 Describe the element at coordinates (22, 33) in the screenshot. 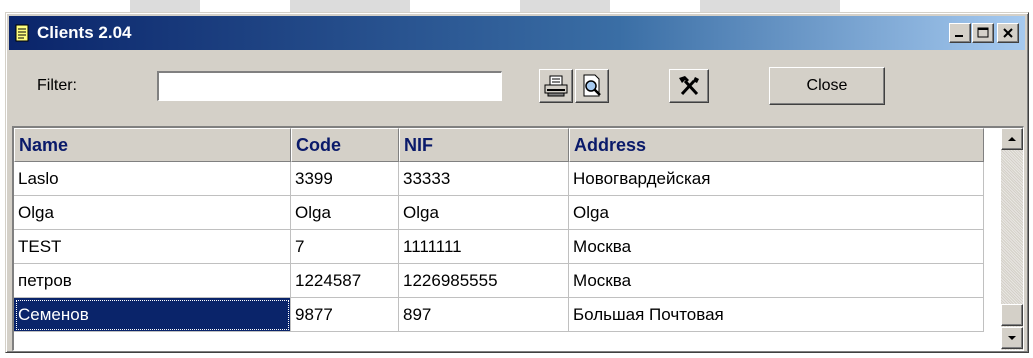

I see `document-icon` at that location.